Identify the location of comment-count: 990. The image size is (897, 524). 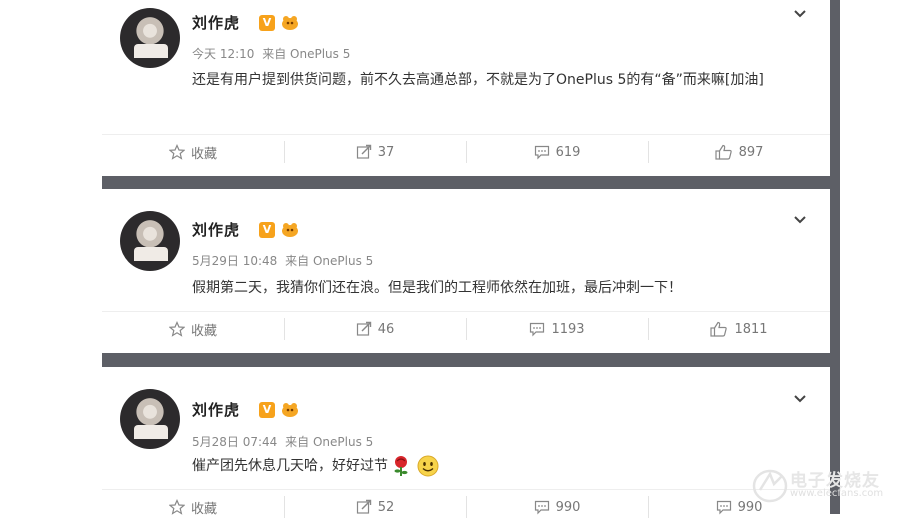
(568, 507).